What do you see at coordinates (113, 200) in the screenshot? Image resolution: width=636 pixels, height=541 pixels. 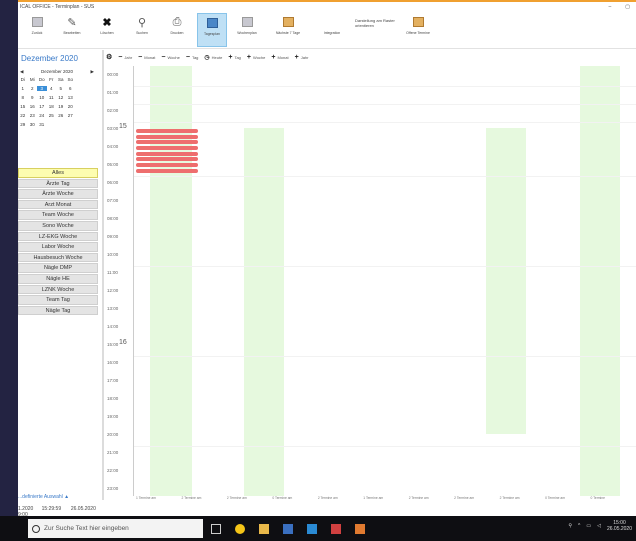 I see `hour-label: 07:00` at bounding box center [113, 200].